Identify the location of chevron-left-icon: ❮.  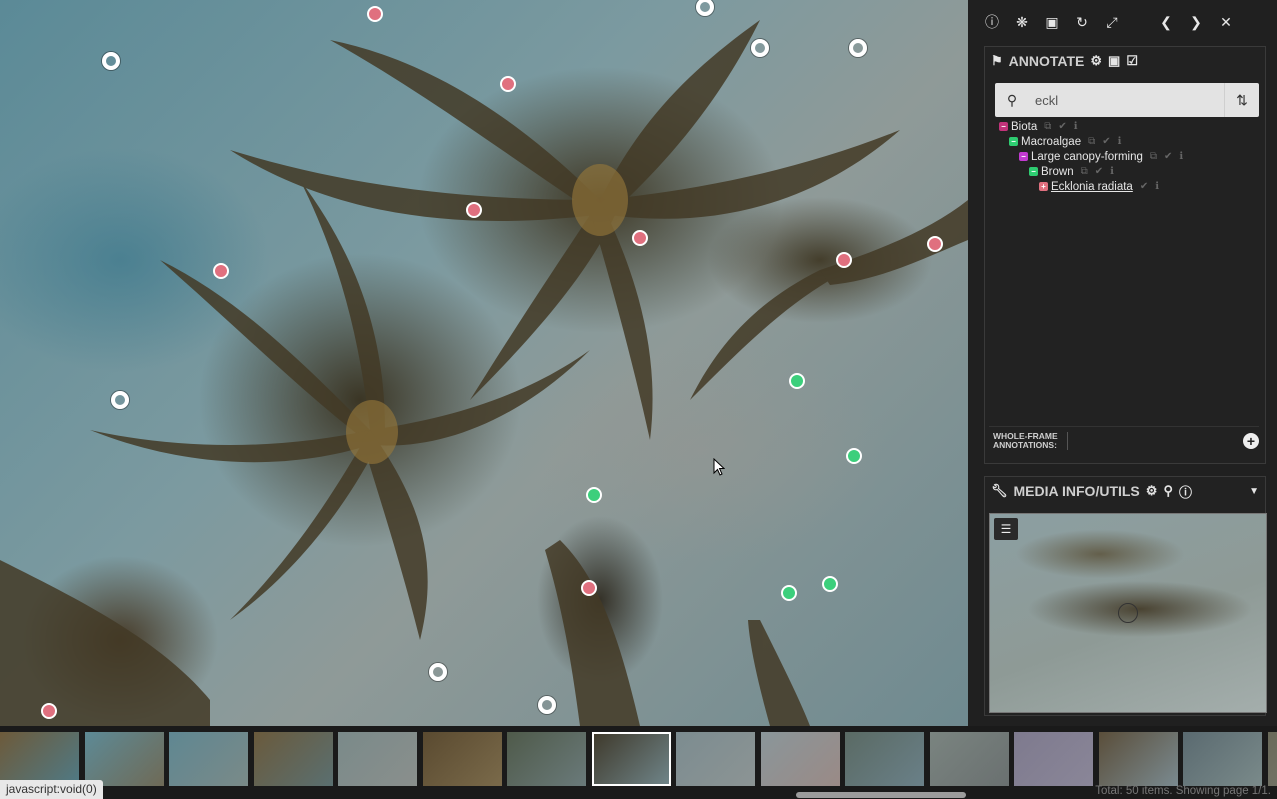
(1166, 22).